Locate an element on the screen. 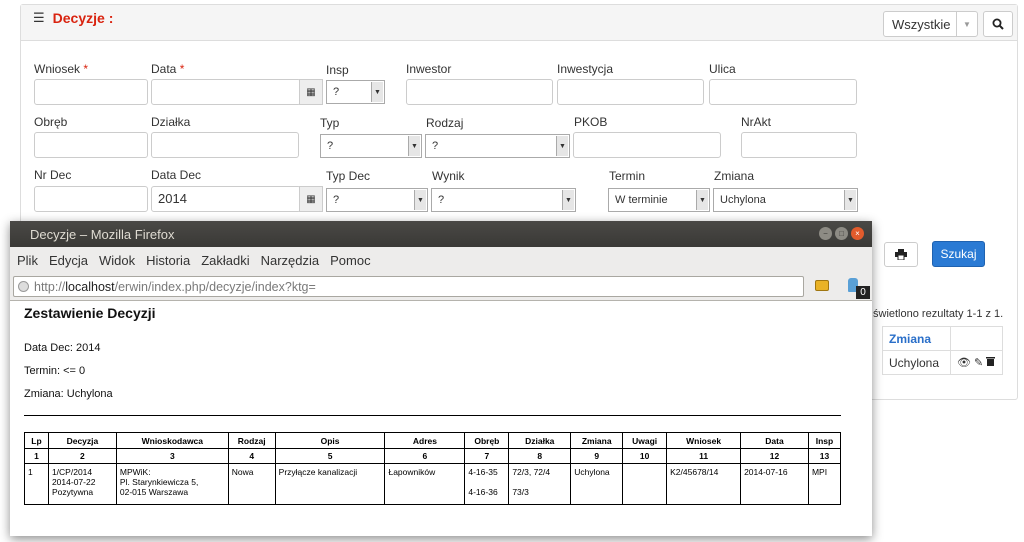 The width and height of the screenshot is (1024, 542). search-toggle-button is located at coordinates (998, 24).